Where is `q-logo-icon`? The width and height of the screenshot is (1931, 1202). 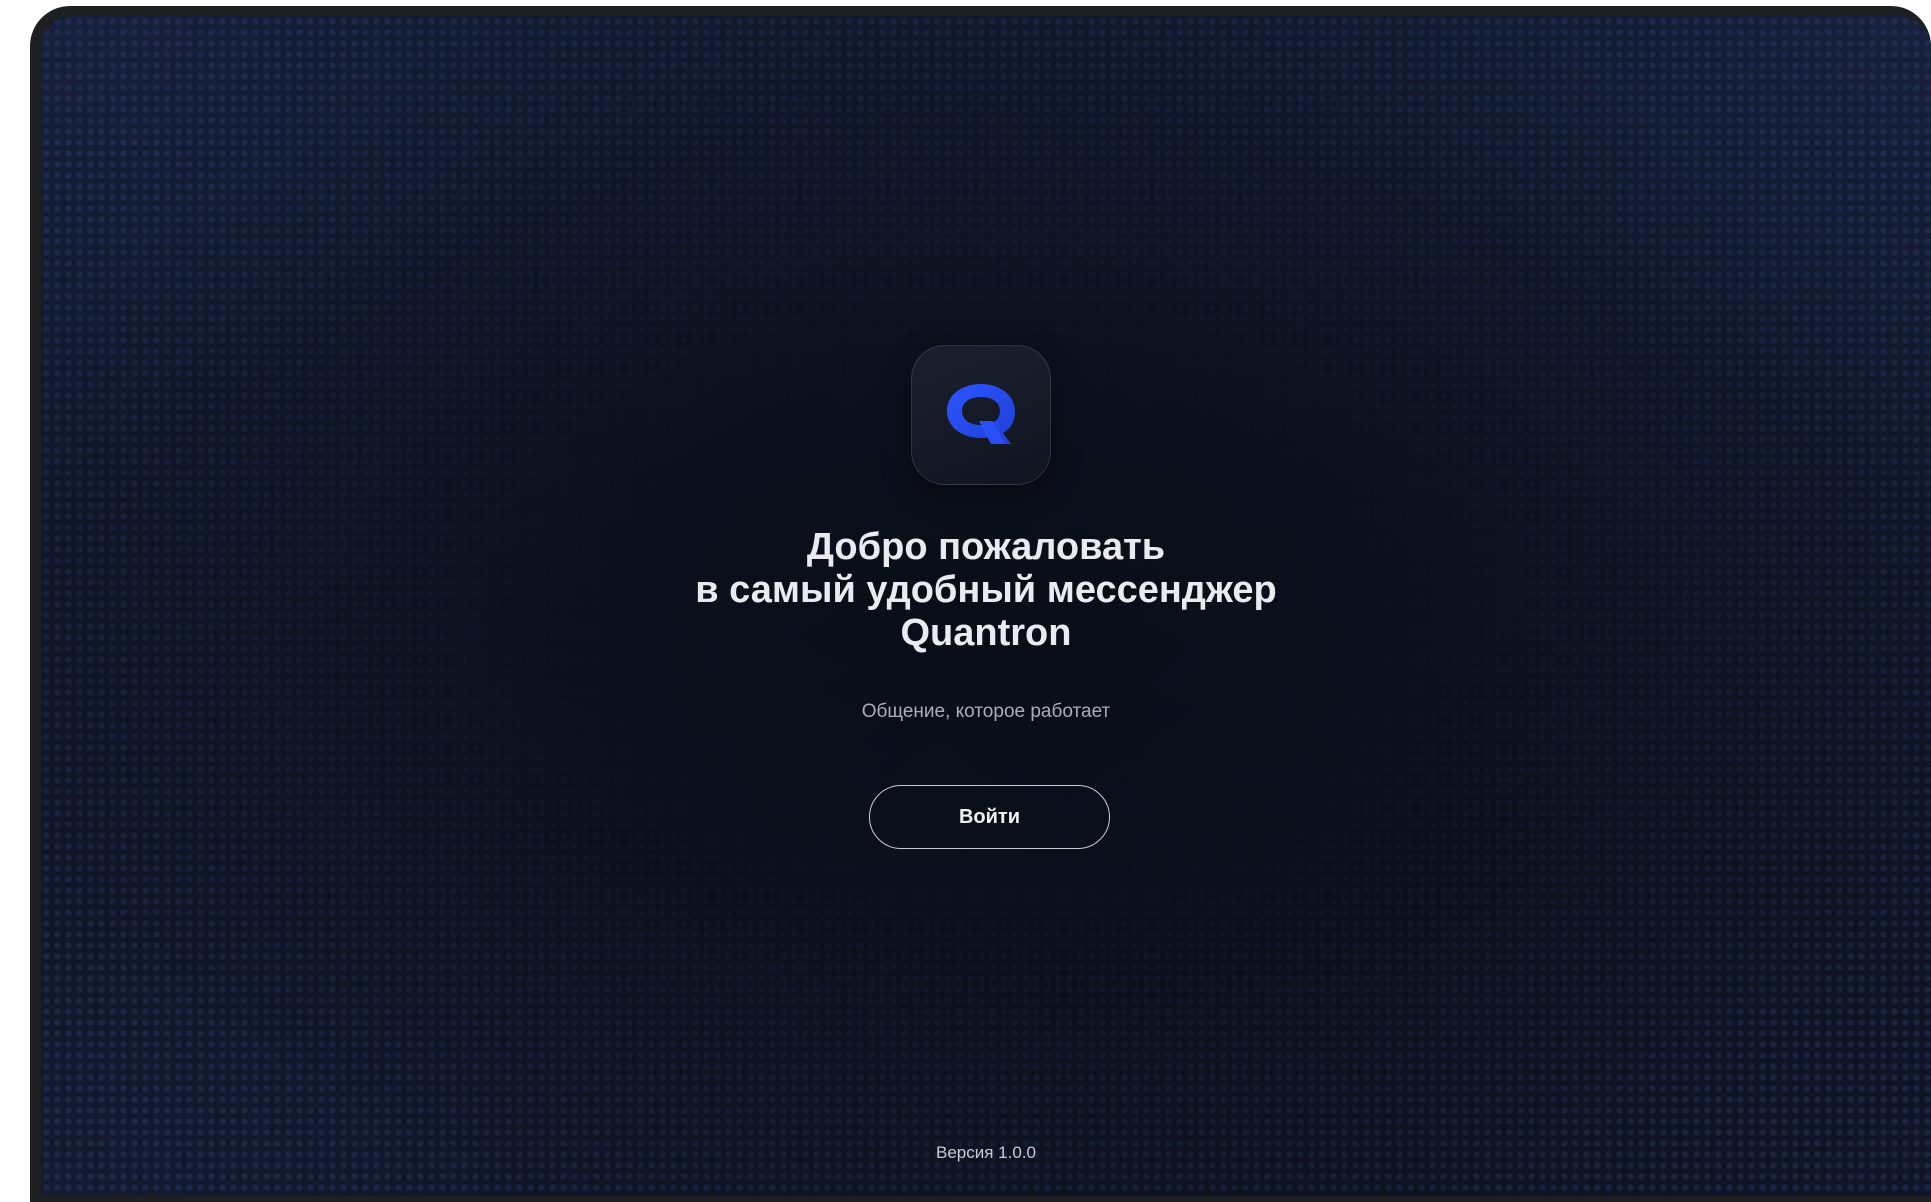
q-logo-icon is located at coordinates (981, 414).